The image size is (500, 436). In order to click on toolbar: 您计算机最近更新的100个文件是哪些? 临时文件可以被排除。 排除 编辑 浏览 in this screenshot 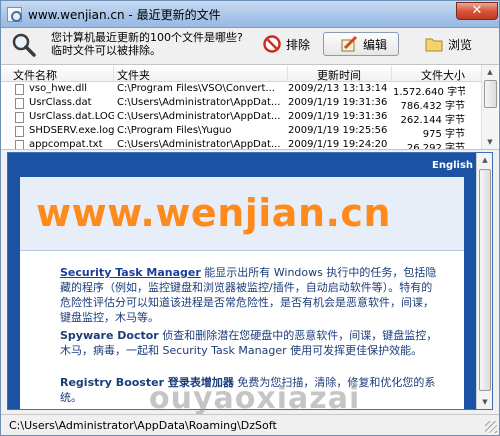, I will do `click(250, 46)`.